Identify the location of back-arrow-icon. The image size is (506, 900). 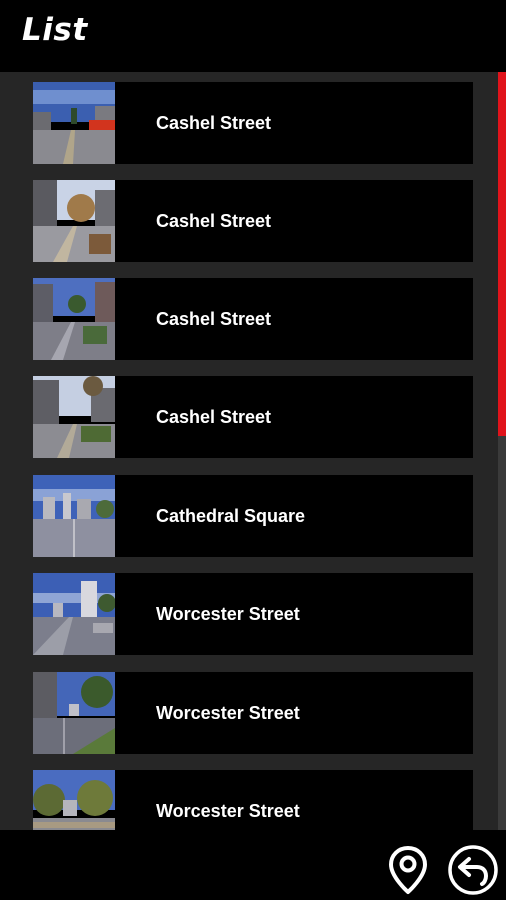
(473, 870).